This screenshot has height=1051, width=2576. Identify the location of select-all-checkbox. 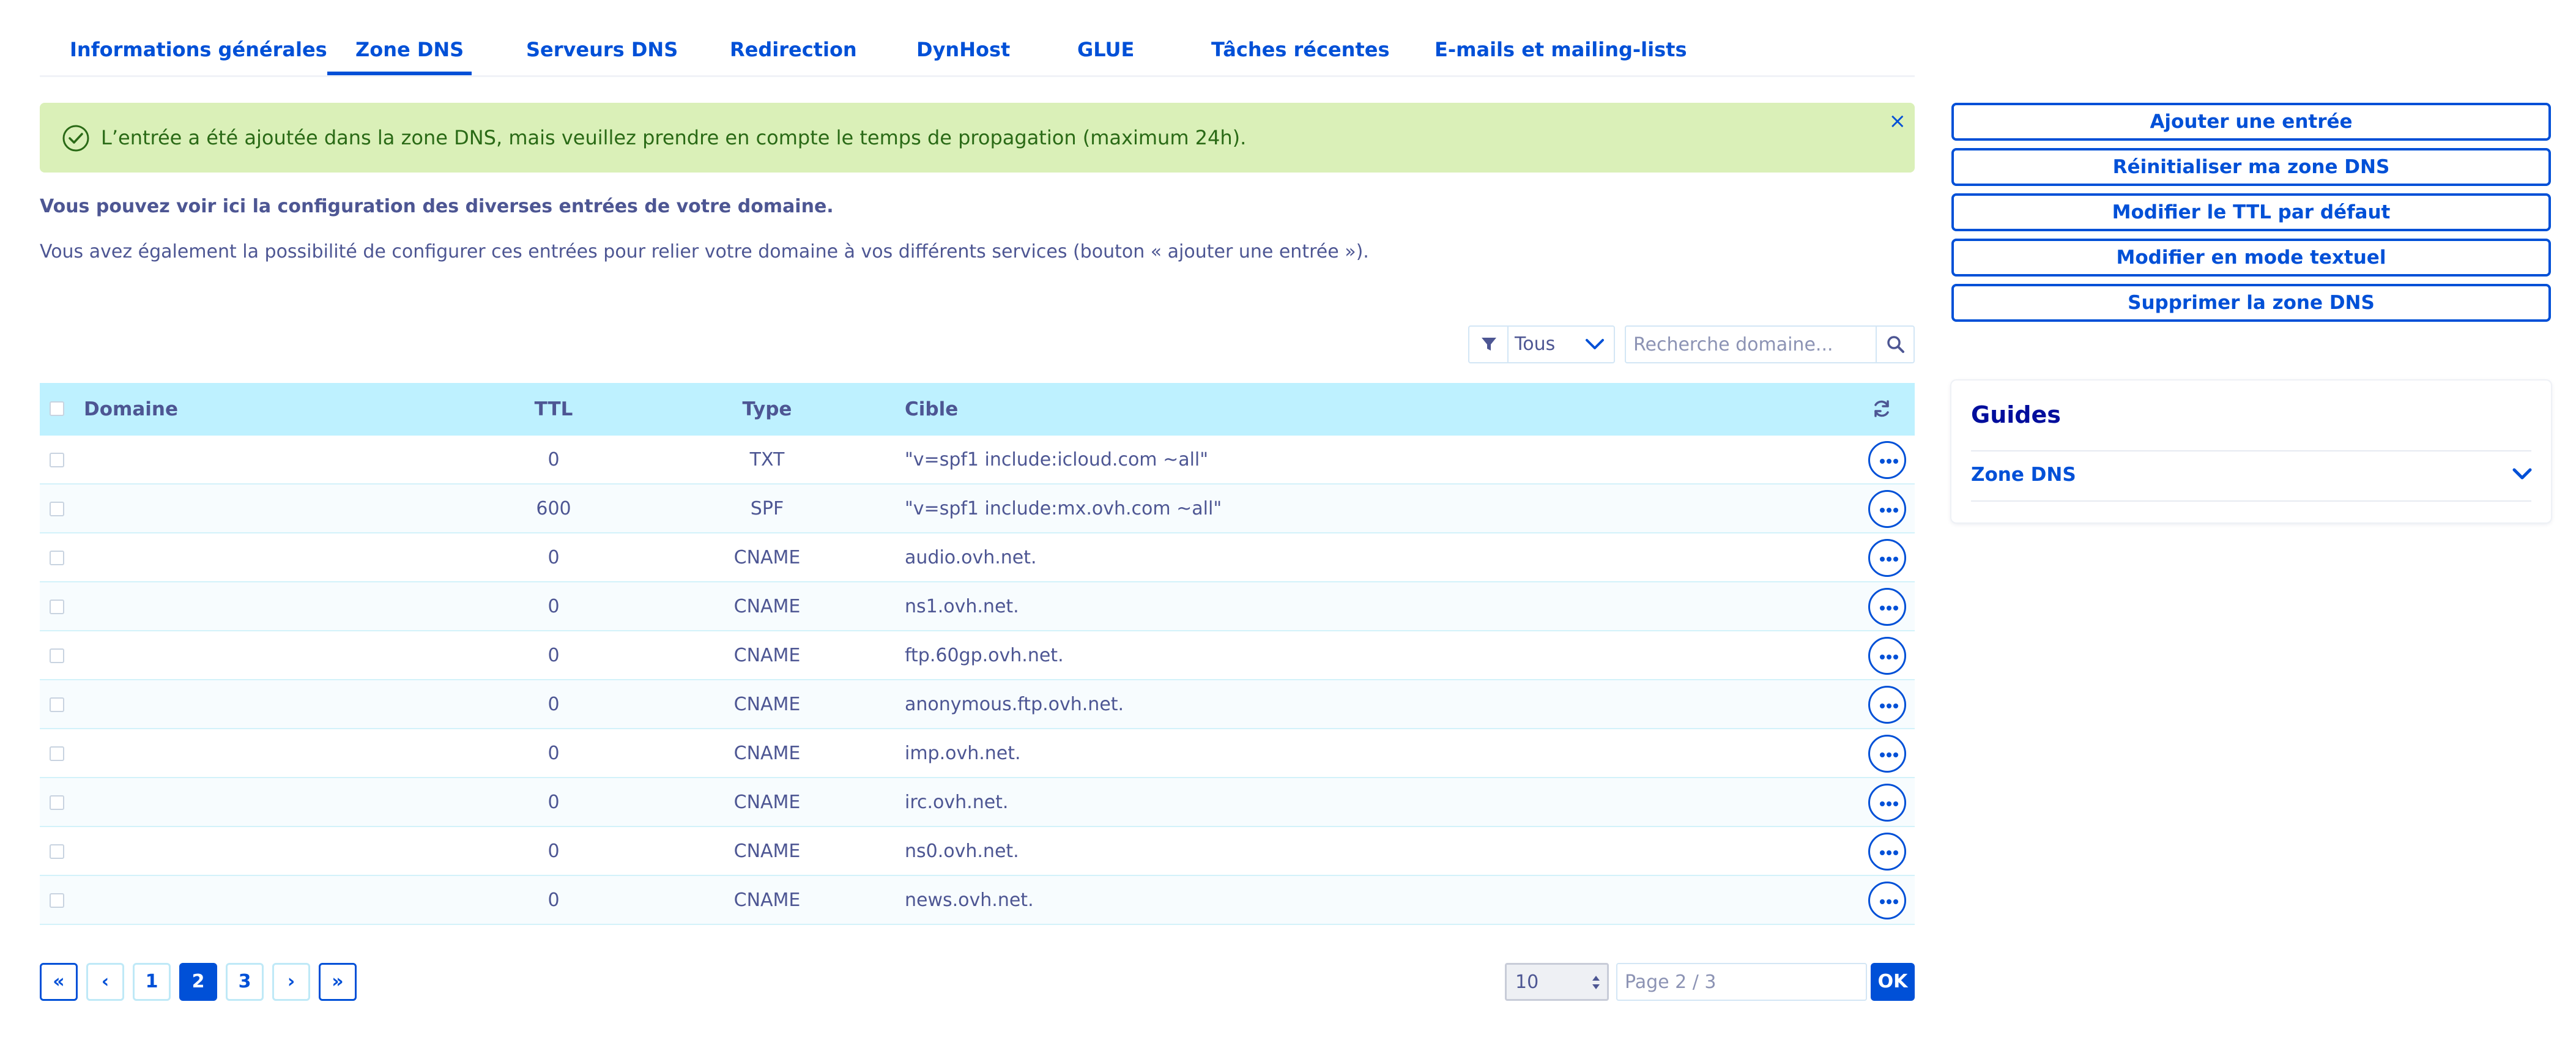
(57, 408).